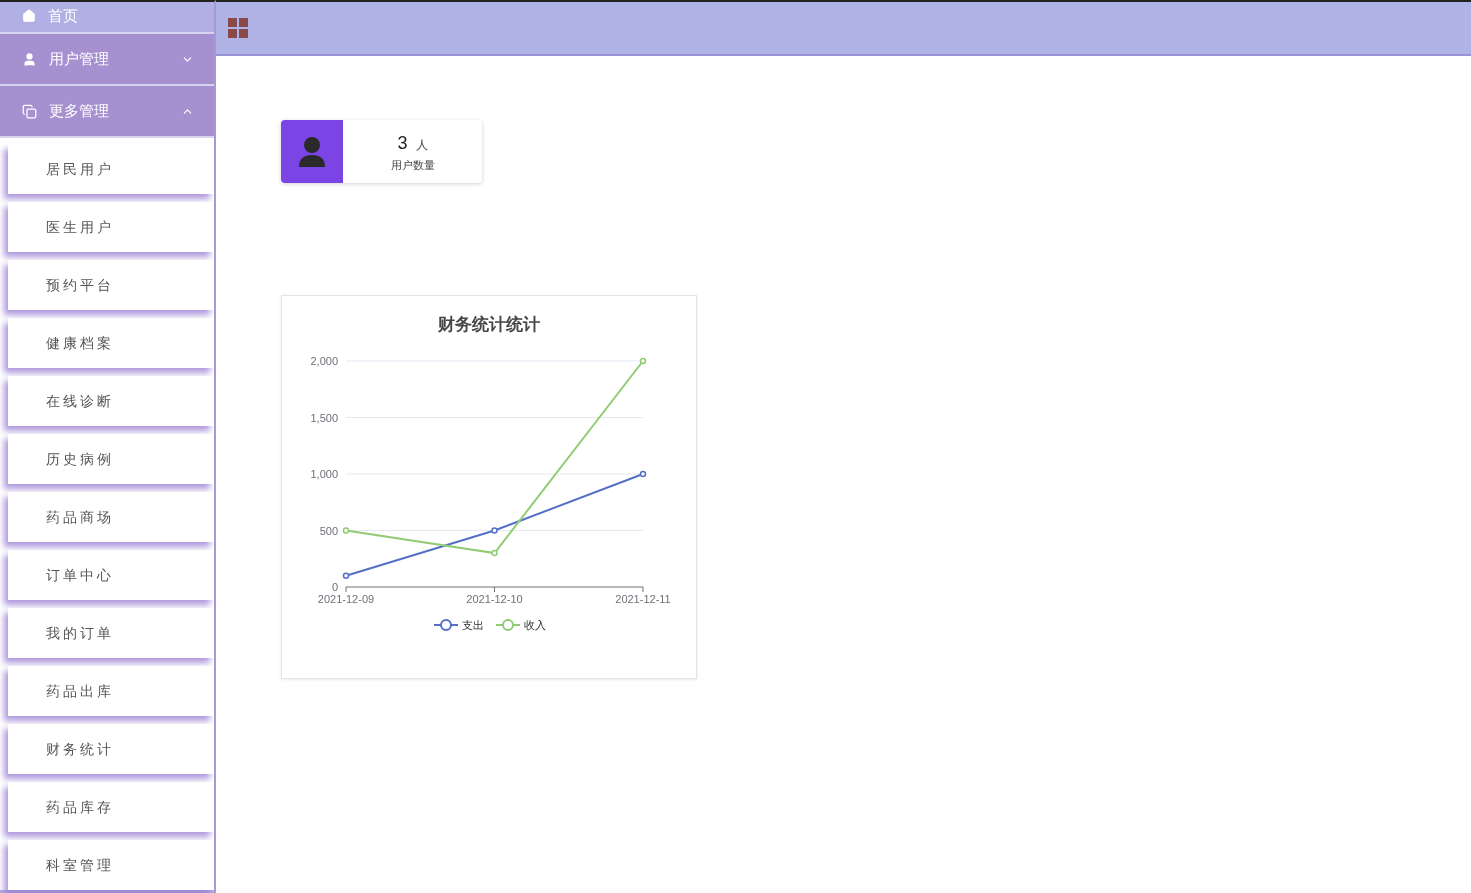  Describe the element at coordinates (328, 530) in the screenshot. I see `y-tick-label: 500` at that location.